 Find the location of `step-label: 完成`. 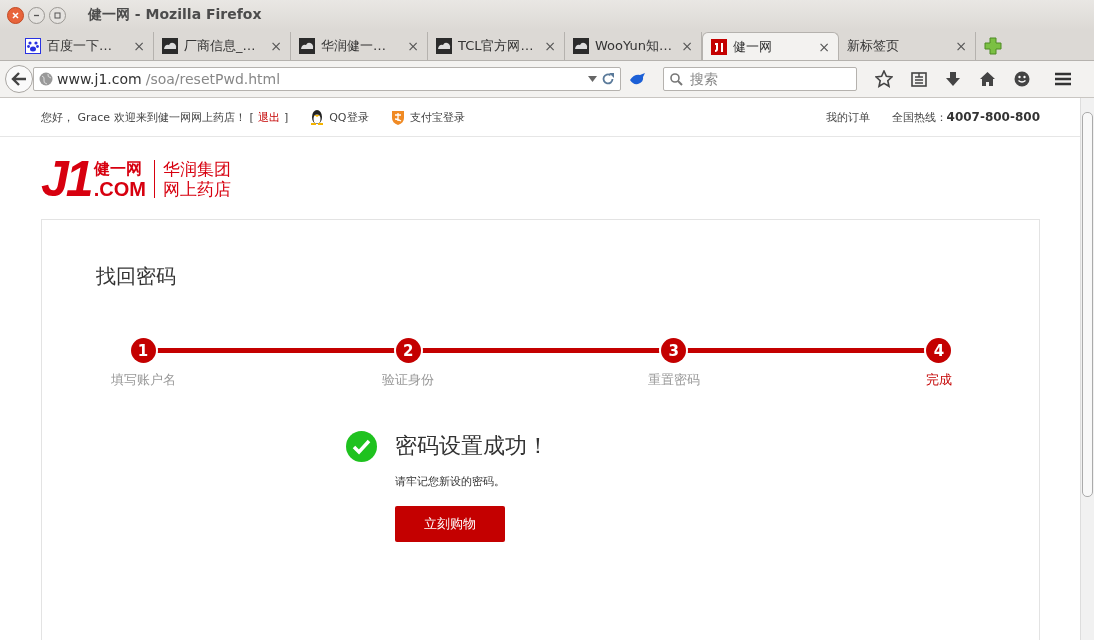

step-label: 完成 is located at coordinates (939, 380).